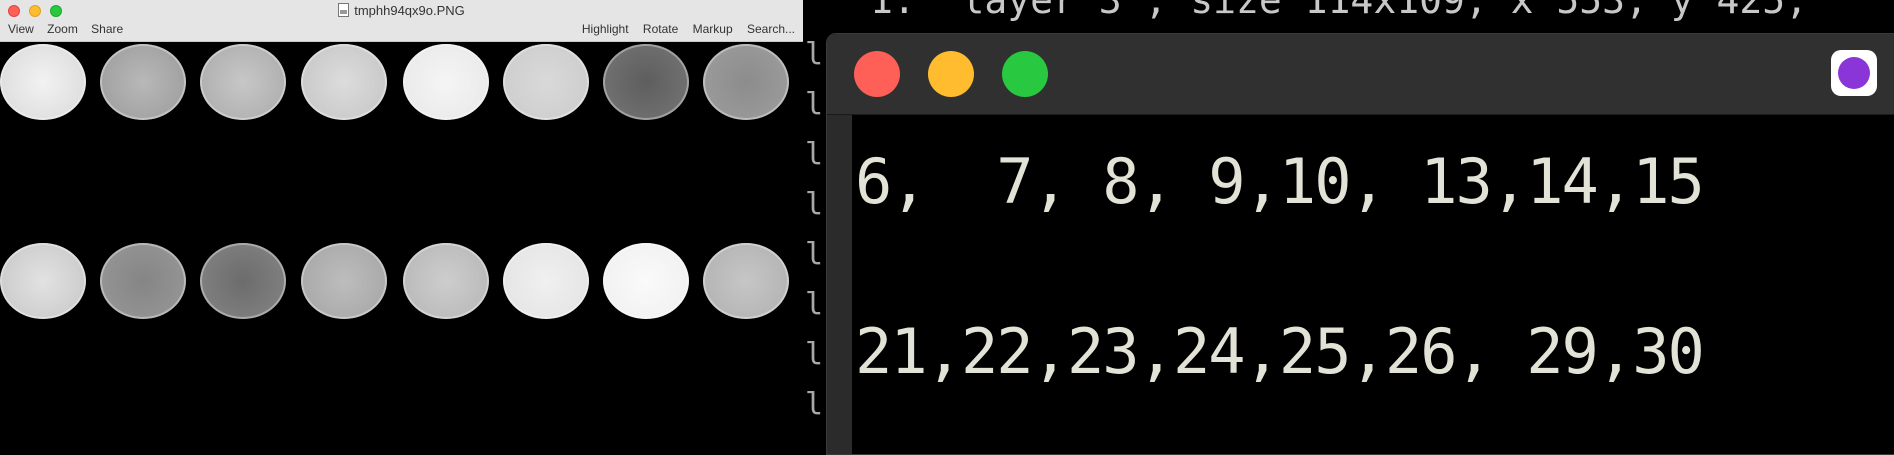  What do you see at coordinates (605, 29) in the screenshot?
I see `highlight-button: Highlight` at bounding box center [605, 29].